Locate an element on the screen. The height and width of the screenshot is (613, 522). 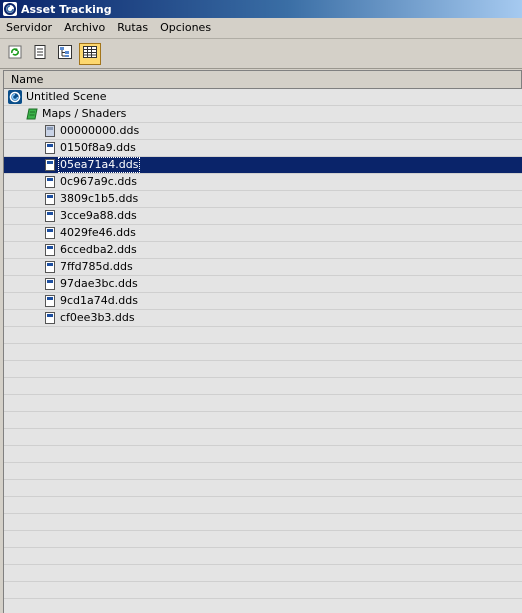
refresh-button is located at coordinates (15, 54).